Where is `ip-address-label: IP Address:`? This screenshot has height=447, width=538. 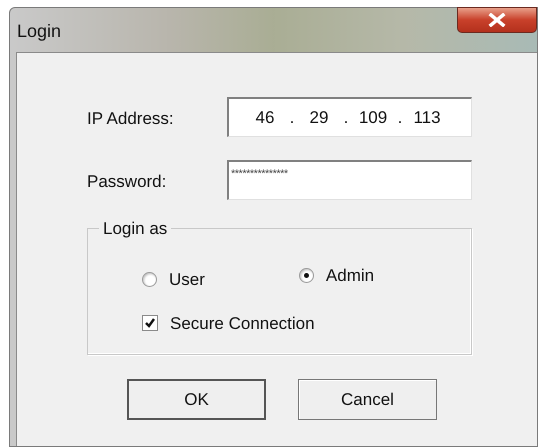
ip-address-label: IP Address: is located at coordinates (131, 119).